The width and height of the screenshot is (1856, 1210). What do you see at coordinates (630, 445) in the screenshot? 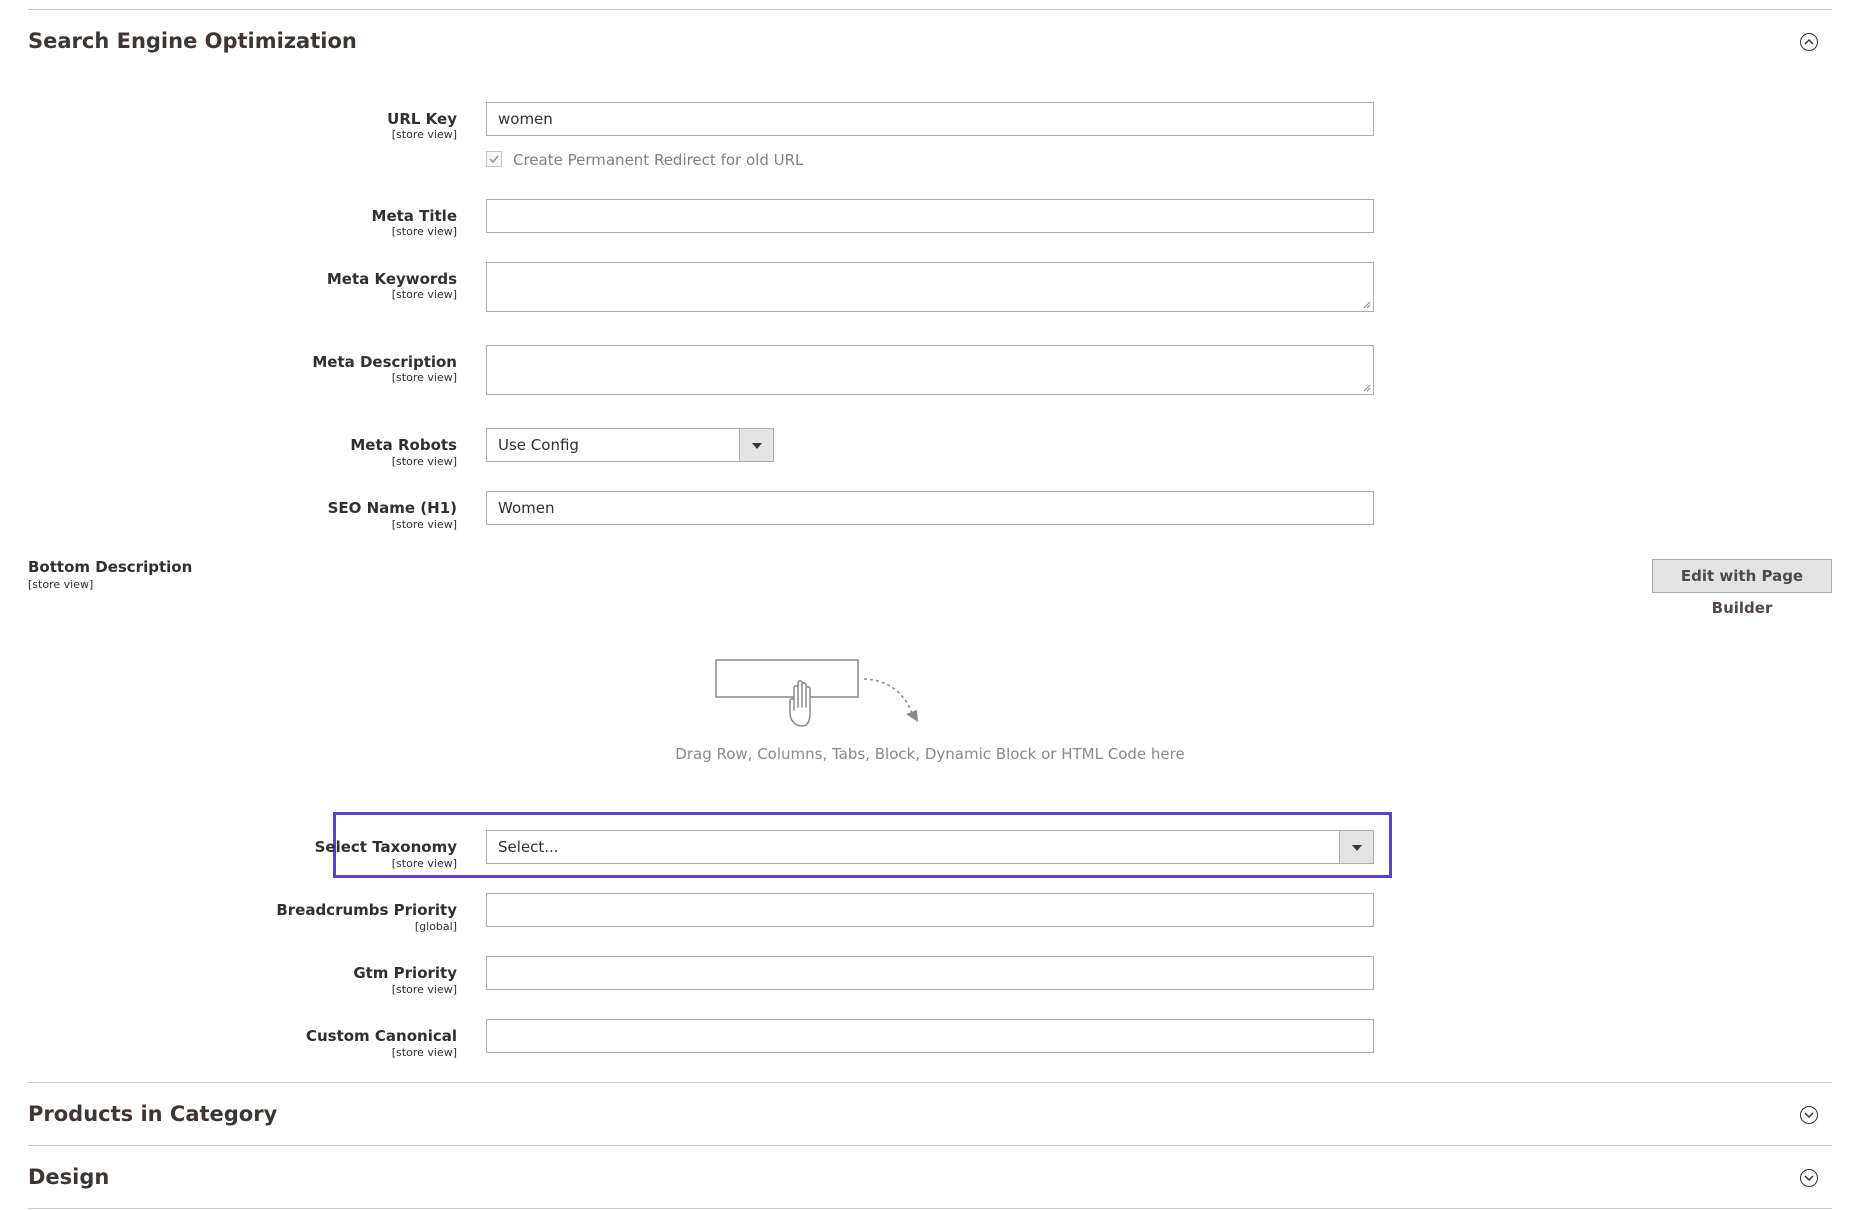
I see `meta-robots-select: Use Config` at bounding box center [630, 445].